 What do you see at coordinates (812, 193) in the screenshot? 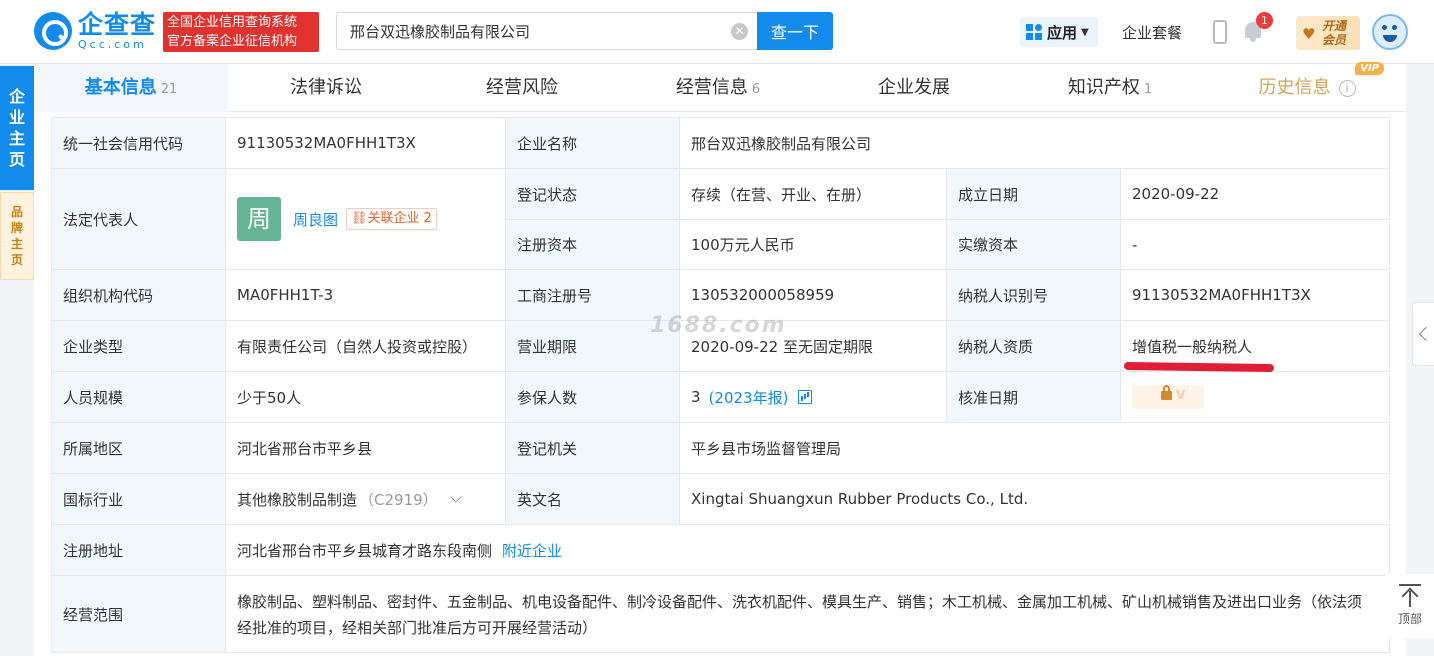
I see `value-status: 存续（在营、开业、在册）` at bounding box center [812, 193].